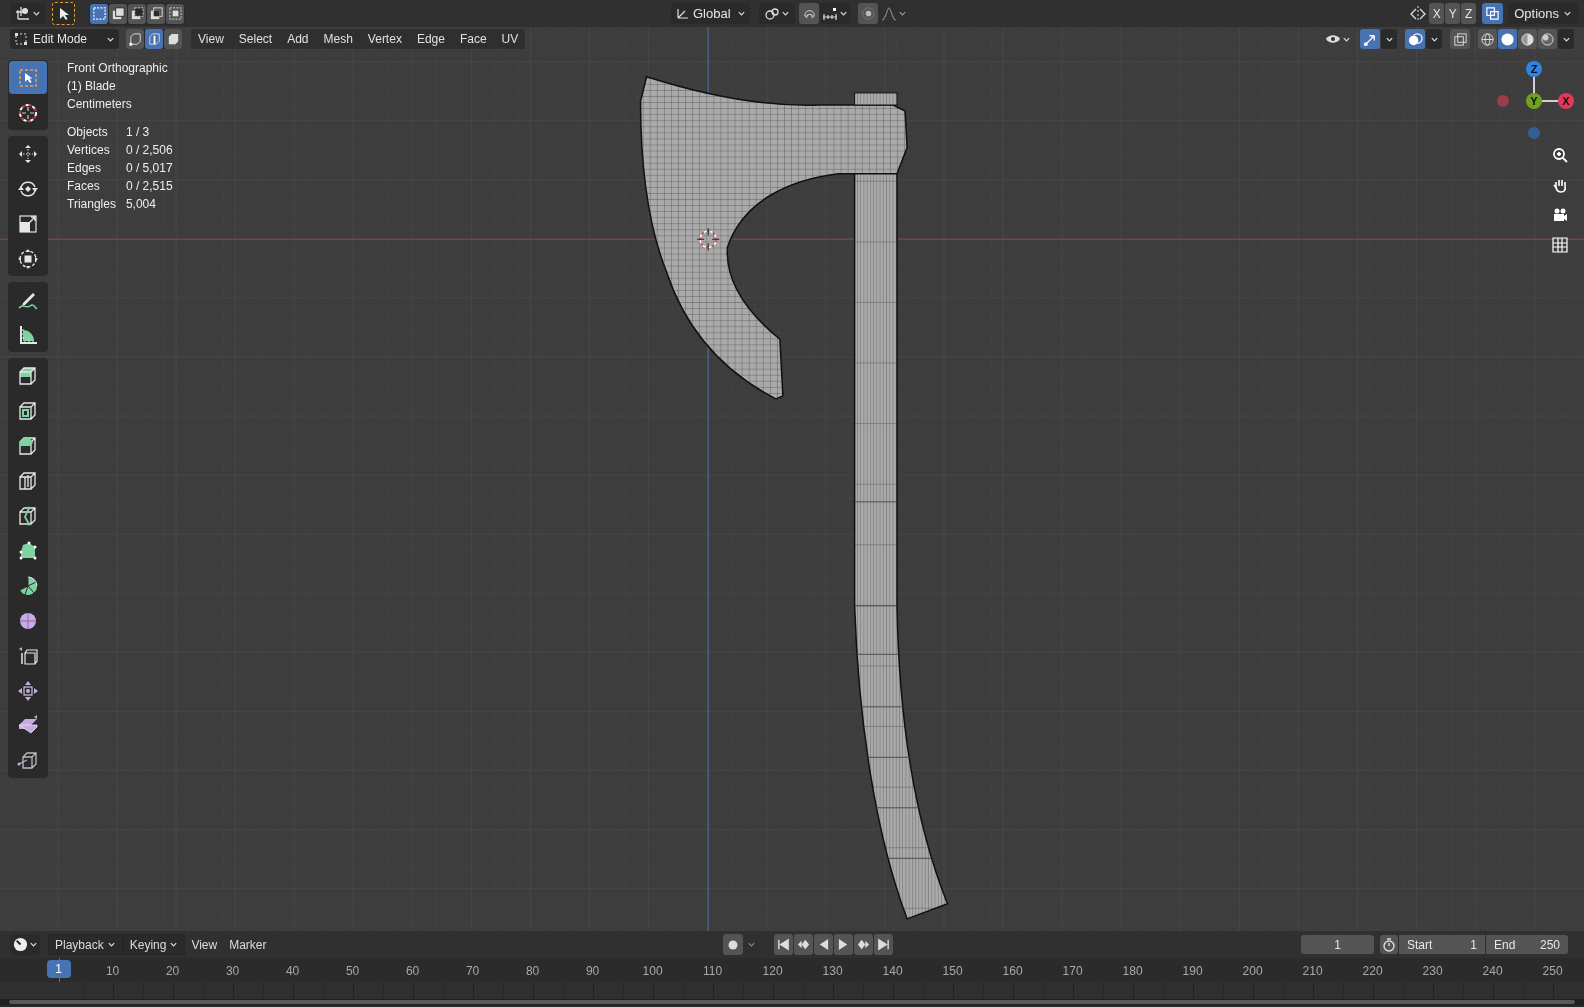 This screenshot has height=1007, width=1584. Describe the element at coordinates (172, 971) in the screenshot. I see `frame-number: 20` at that location.